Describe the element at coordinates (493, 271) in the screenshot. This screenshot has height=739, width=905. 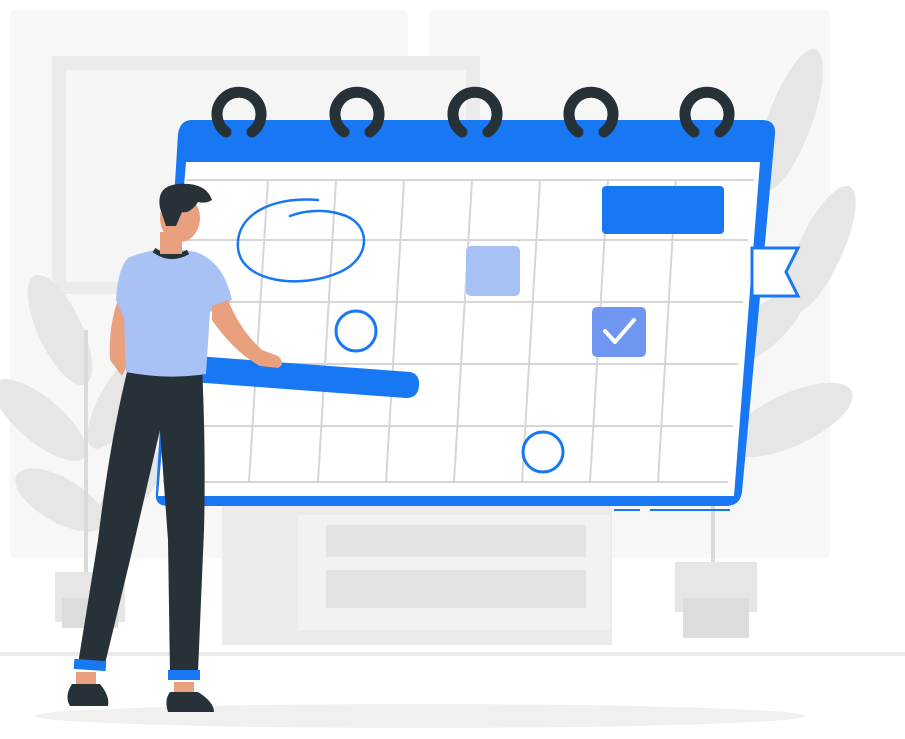
I see `calendar-marked-day` at that location.